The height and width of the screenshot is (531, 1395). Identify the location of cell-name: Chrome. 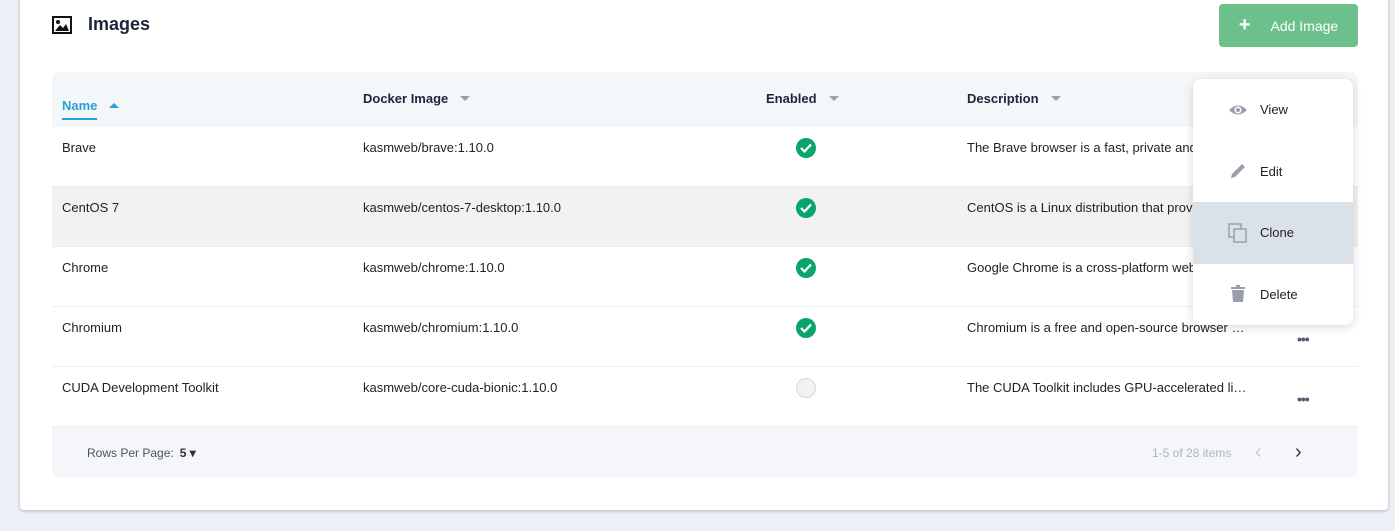
(85, 267).